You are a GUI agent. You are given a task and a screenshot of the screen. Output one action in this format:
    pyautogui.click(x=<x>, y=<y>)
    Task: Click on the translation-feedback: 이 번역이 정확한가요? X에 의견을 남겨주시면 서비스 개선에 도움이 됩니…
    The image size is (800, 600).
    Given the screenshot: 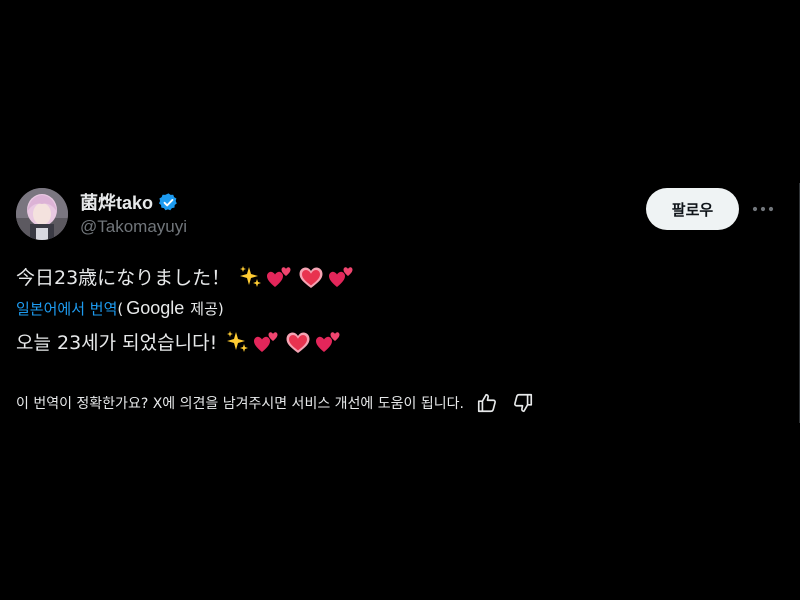 What is the action you would take?
    pyautogui.click(x=276, y=403)
    